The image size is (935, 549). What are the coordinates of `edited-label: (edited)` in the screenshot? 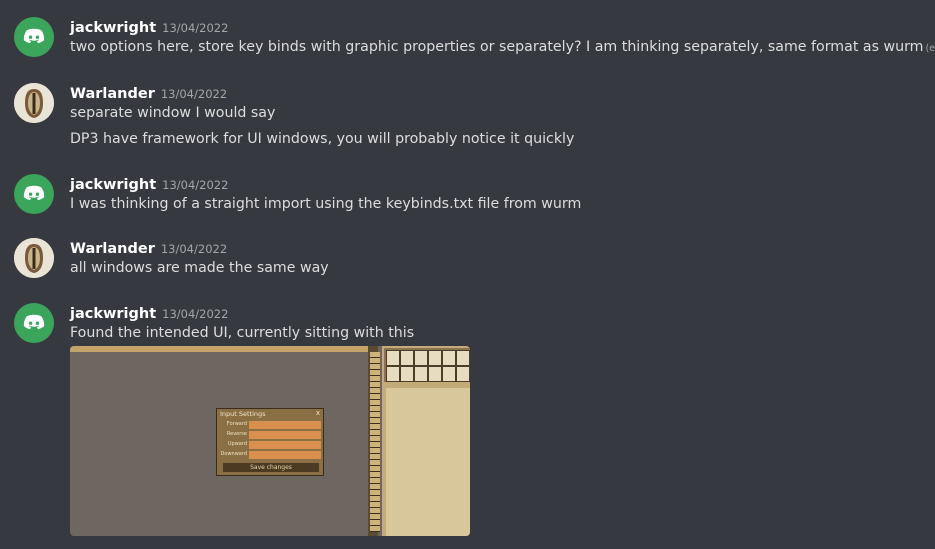 It's located at (930, 48).